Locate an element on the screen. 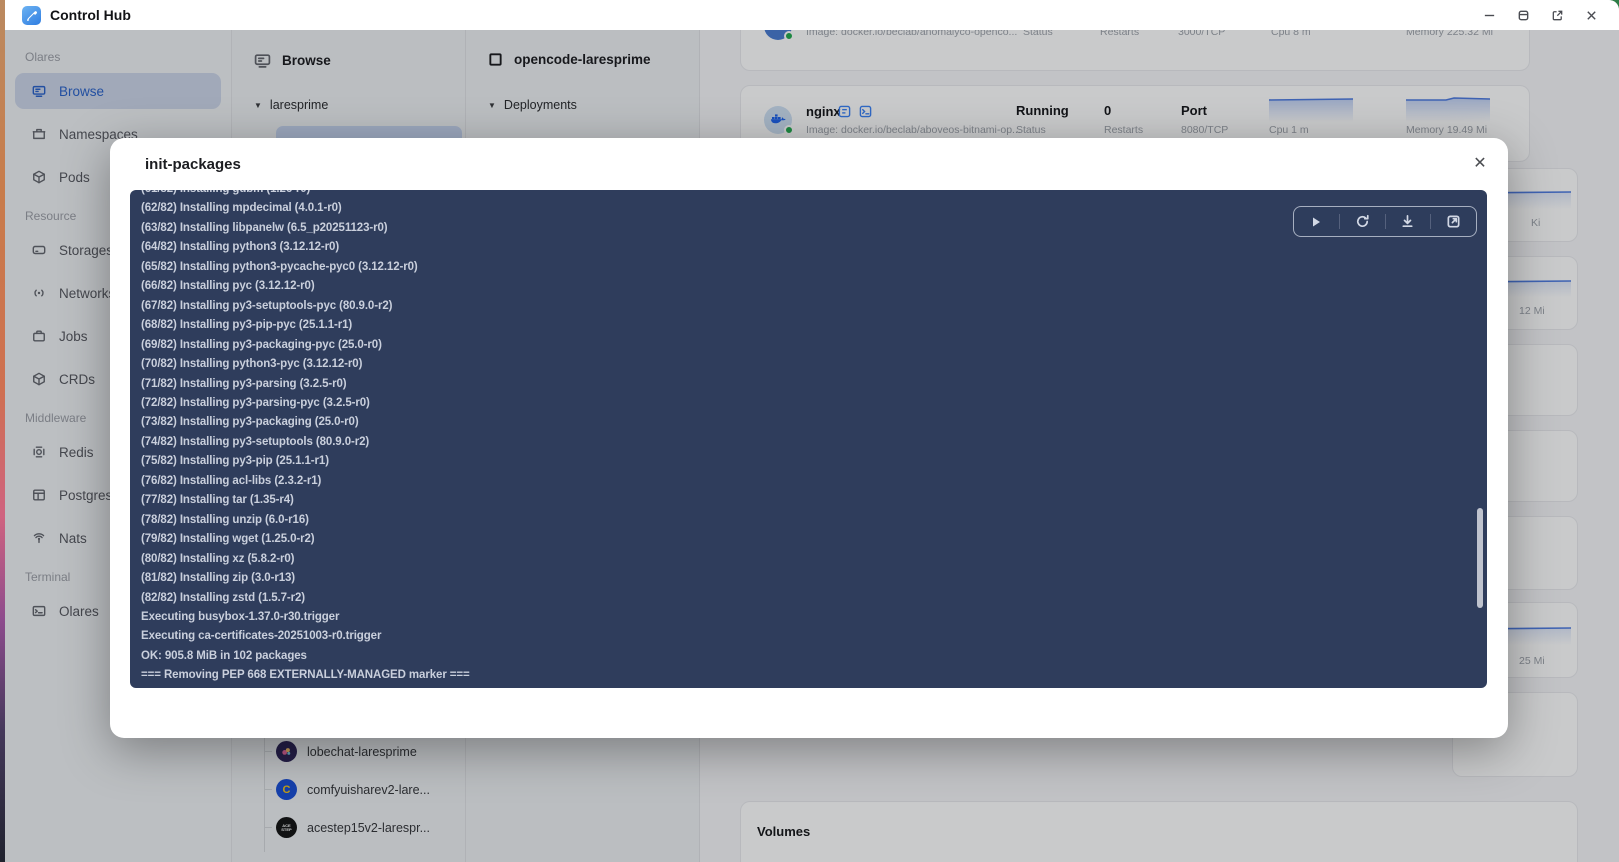 This screenshot has width=1619, height=862. minimize-button is located at coordinates (1489, 15).